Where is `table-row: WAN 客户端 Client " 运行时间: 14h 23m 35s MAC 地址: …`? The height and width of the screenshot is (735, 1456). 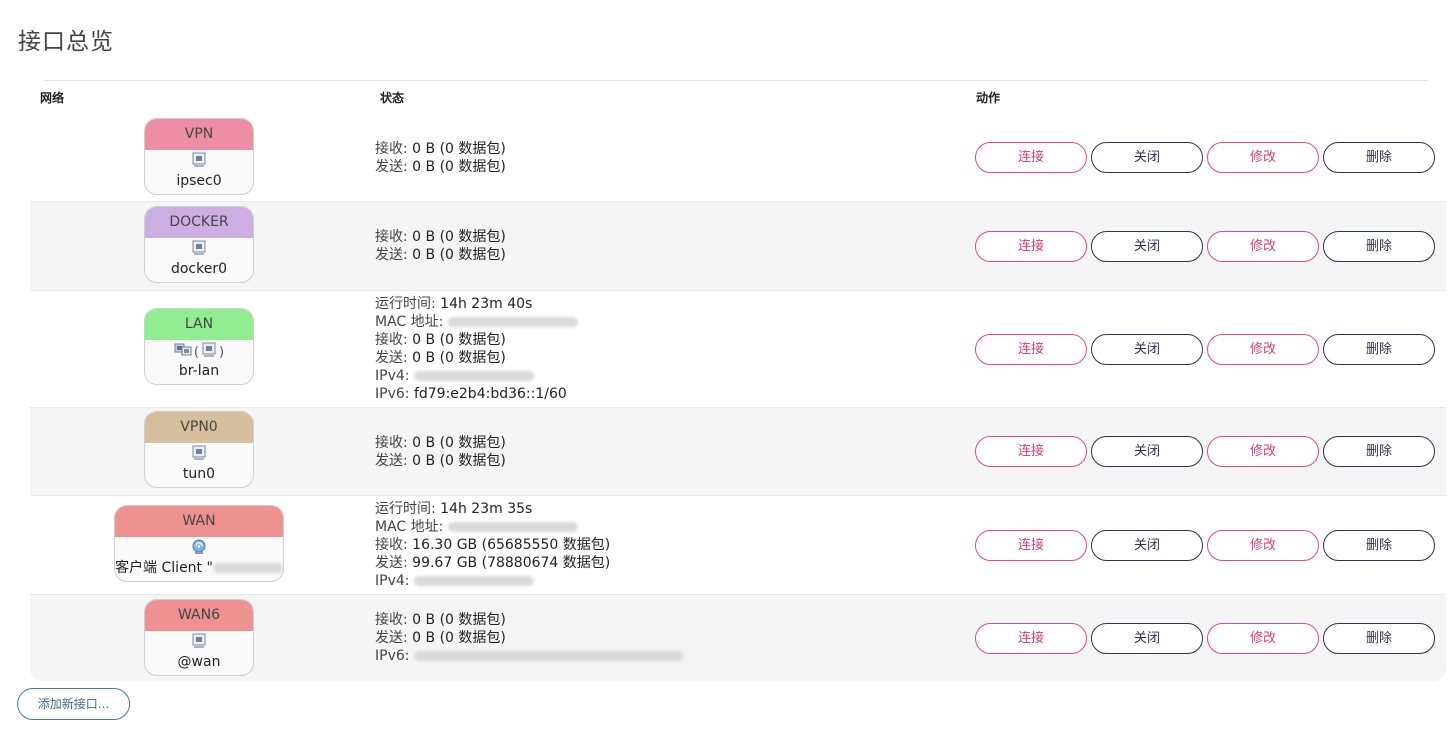 table-row: WAN 客户端 Client " 运行时间: 14h 23m 35s MAC 地址: … is located at coordinates (738, 545).